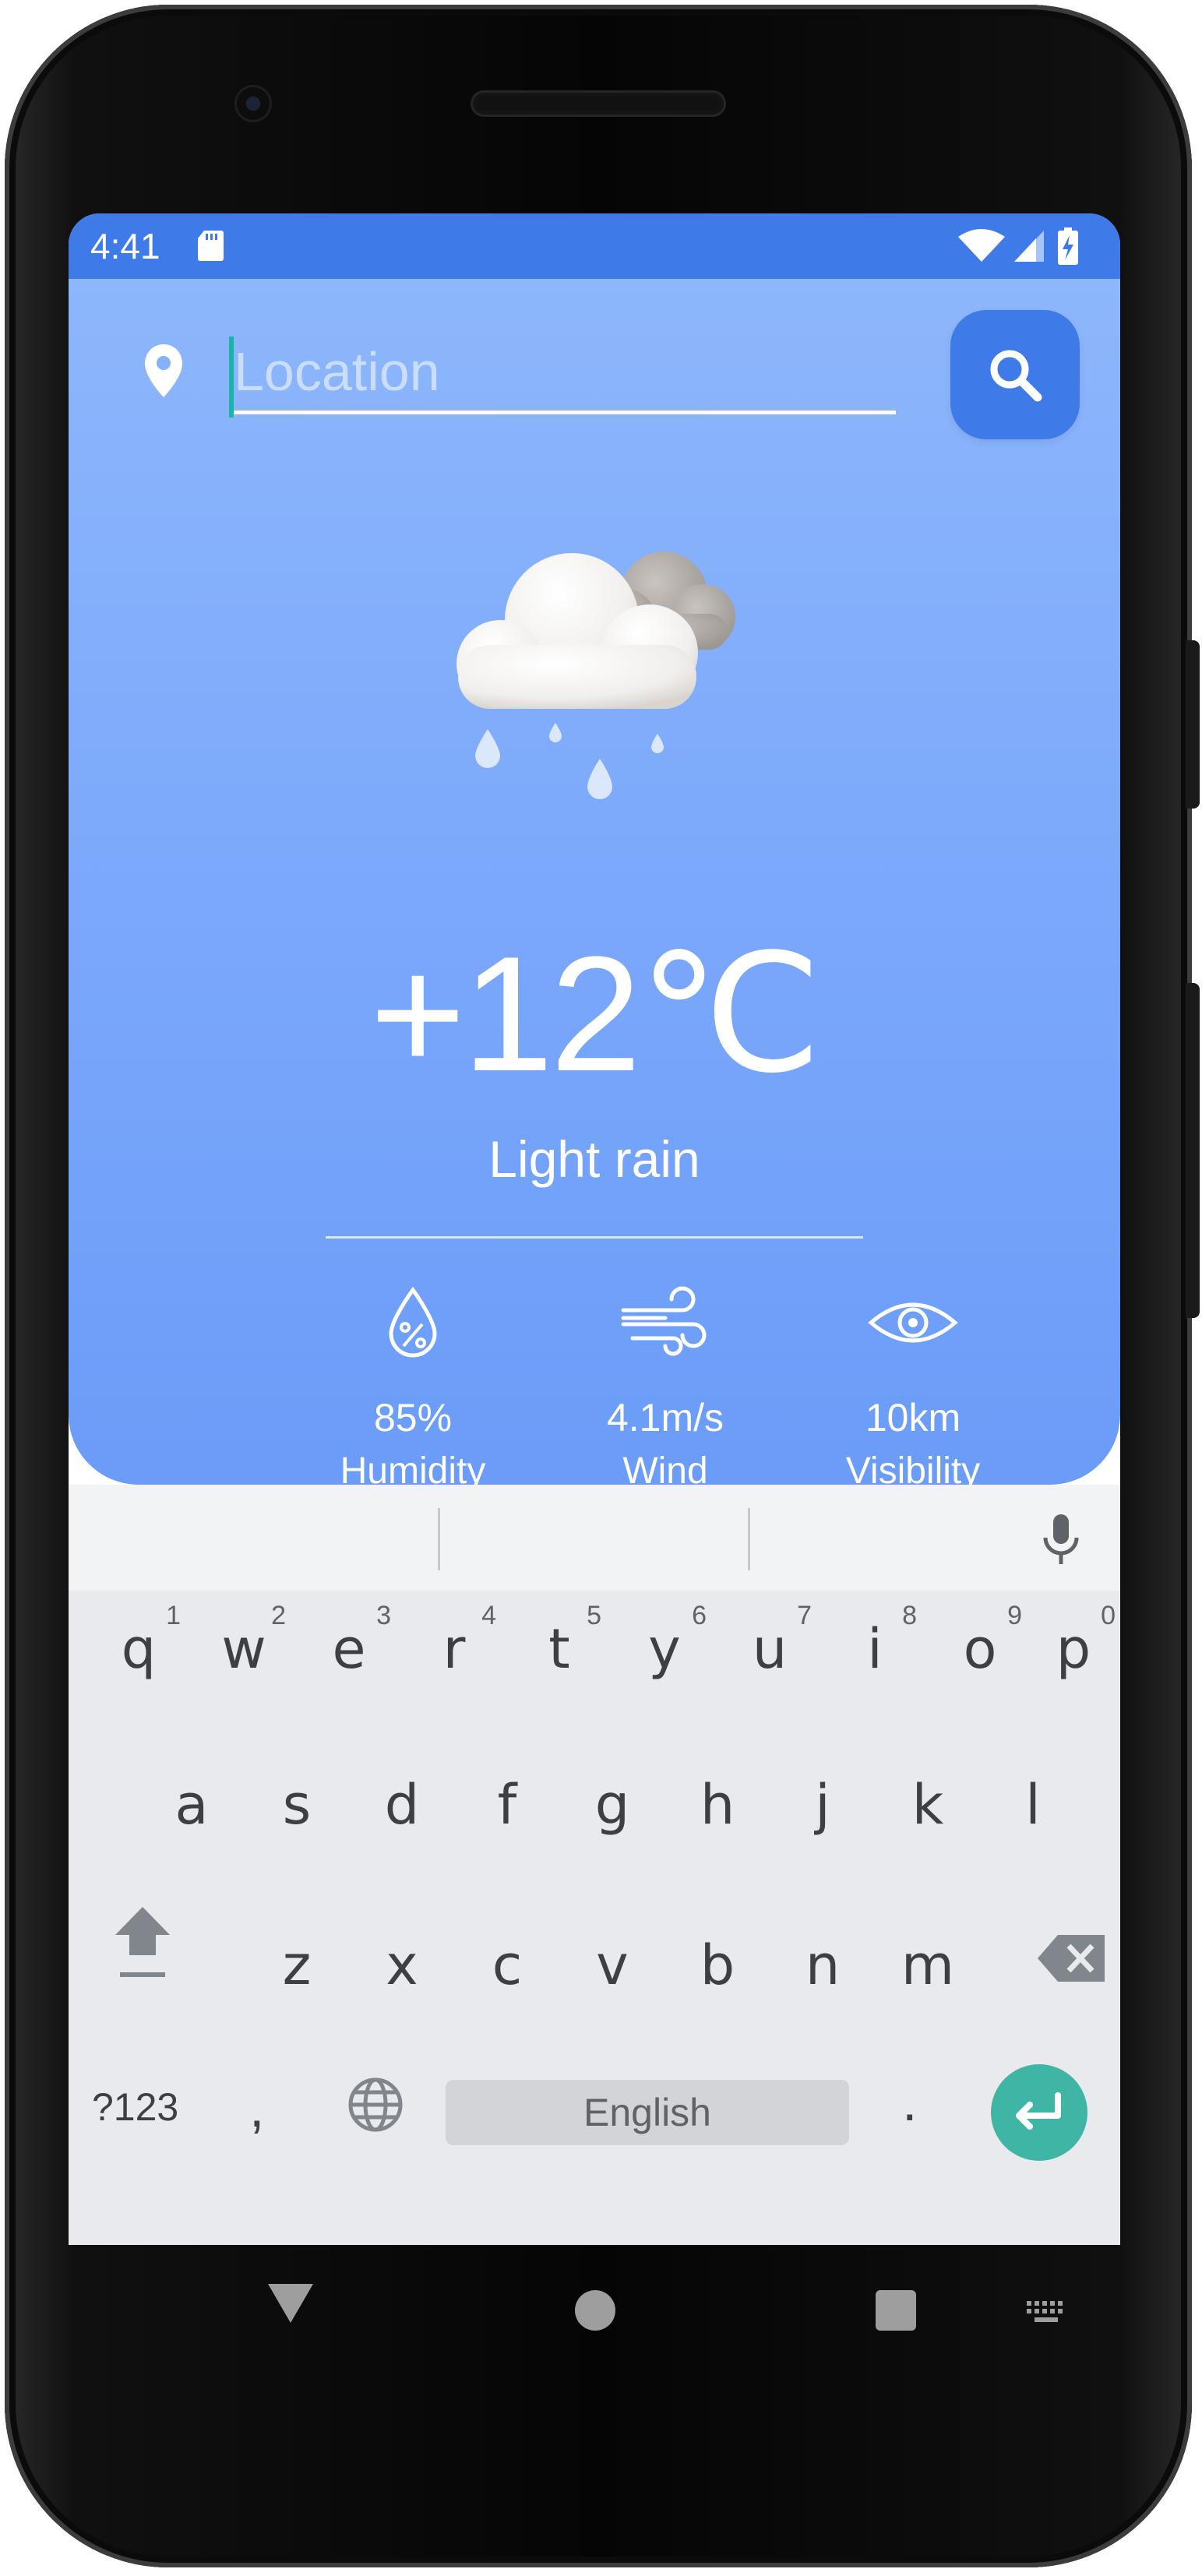 This screenshot has height=2576, width=1202. I want to click on status-time: 4:41, so click(125, 246).